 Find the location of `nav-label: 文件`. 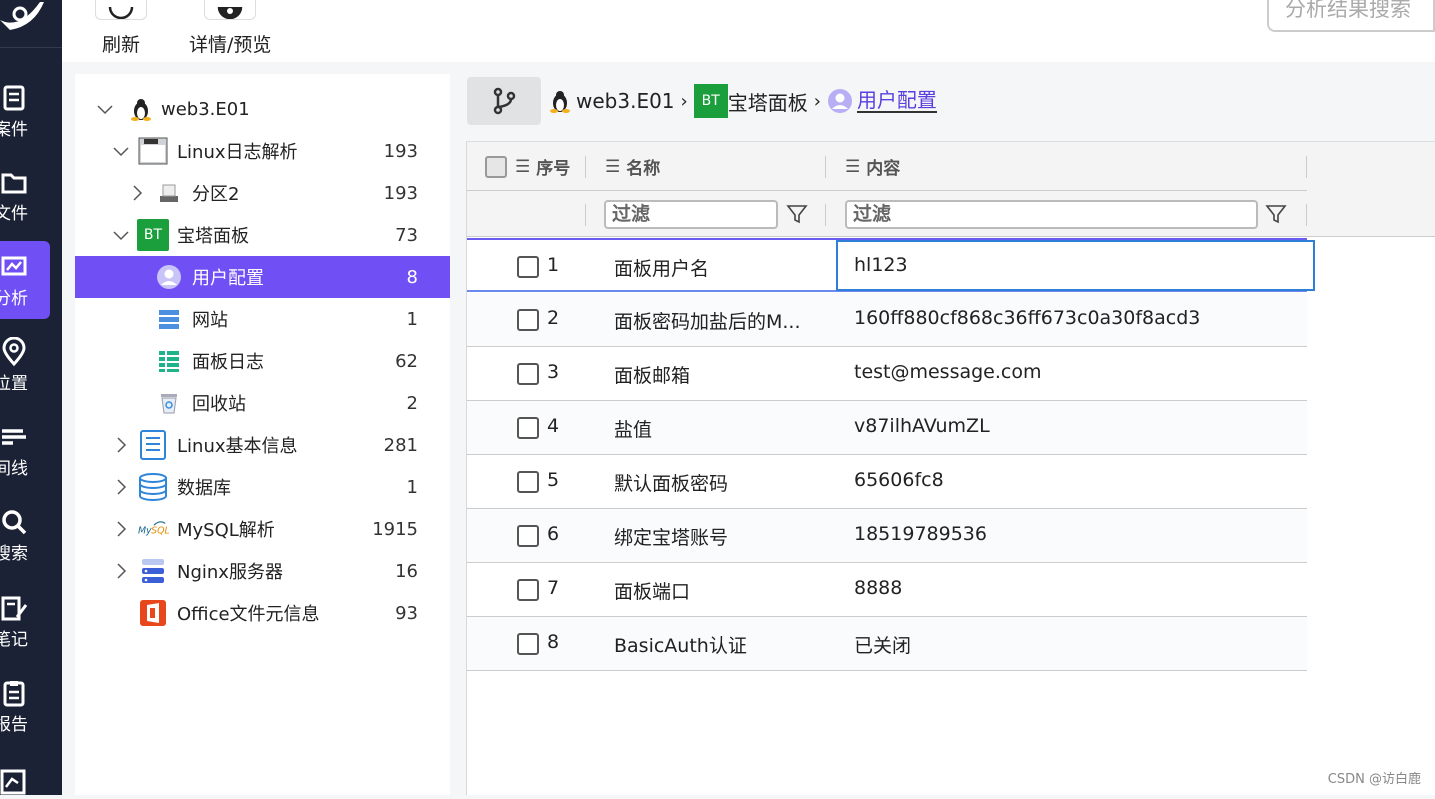

nav-label: 文件 is located at coordinates (14, 211).